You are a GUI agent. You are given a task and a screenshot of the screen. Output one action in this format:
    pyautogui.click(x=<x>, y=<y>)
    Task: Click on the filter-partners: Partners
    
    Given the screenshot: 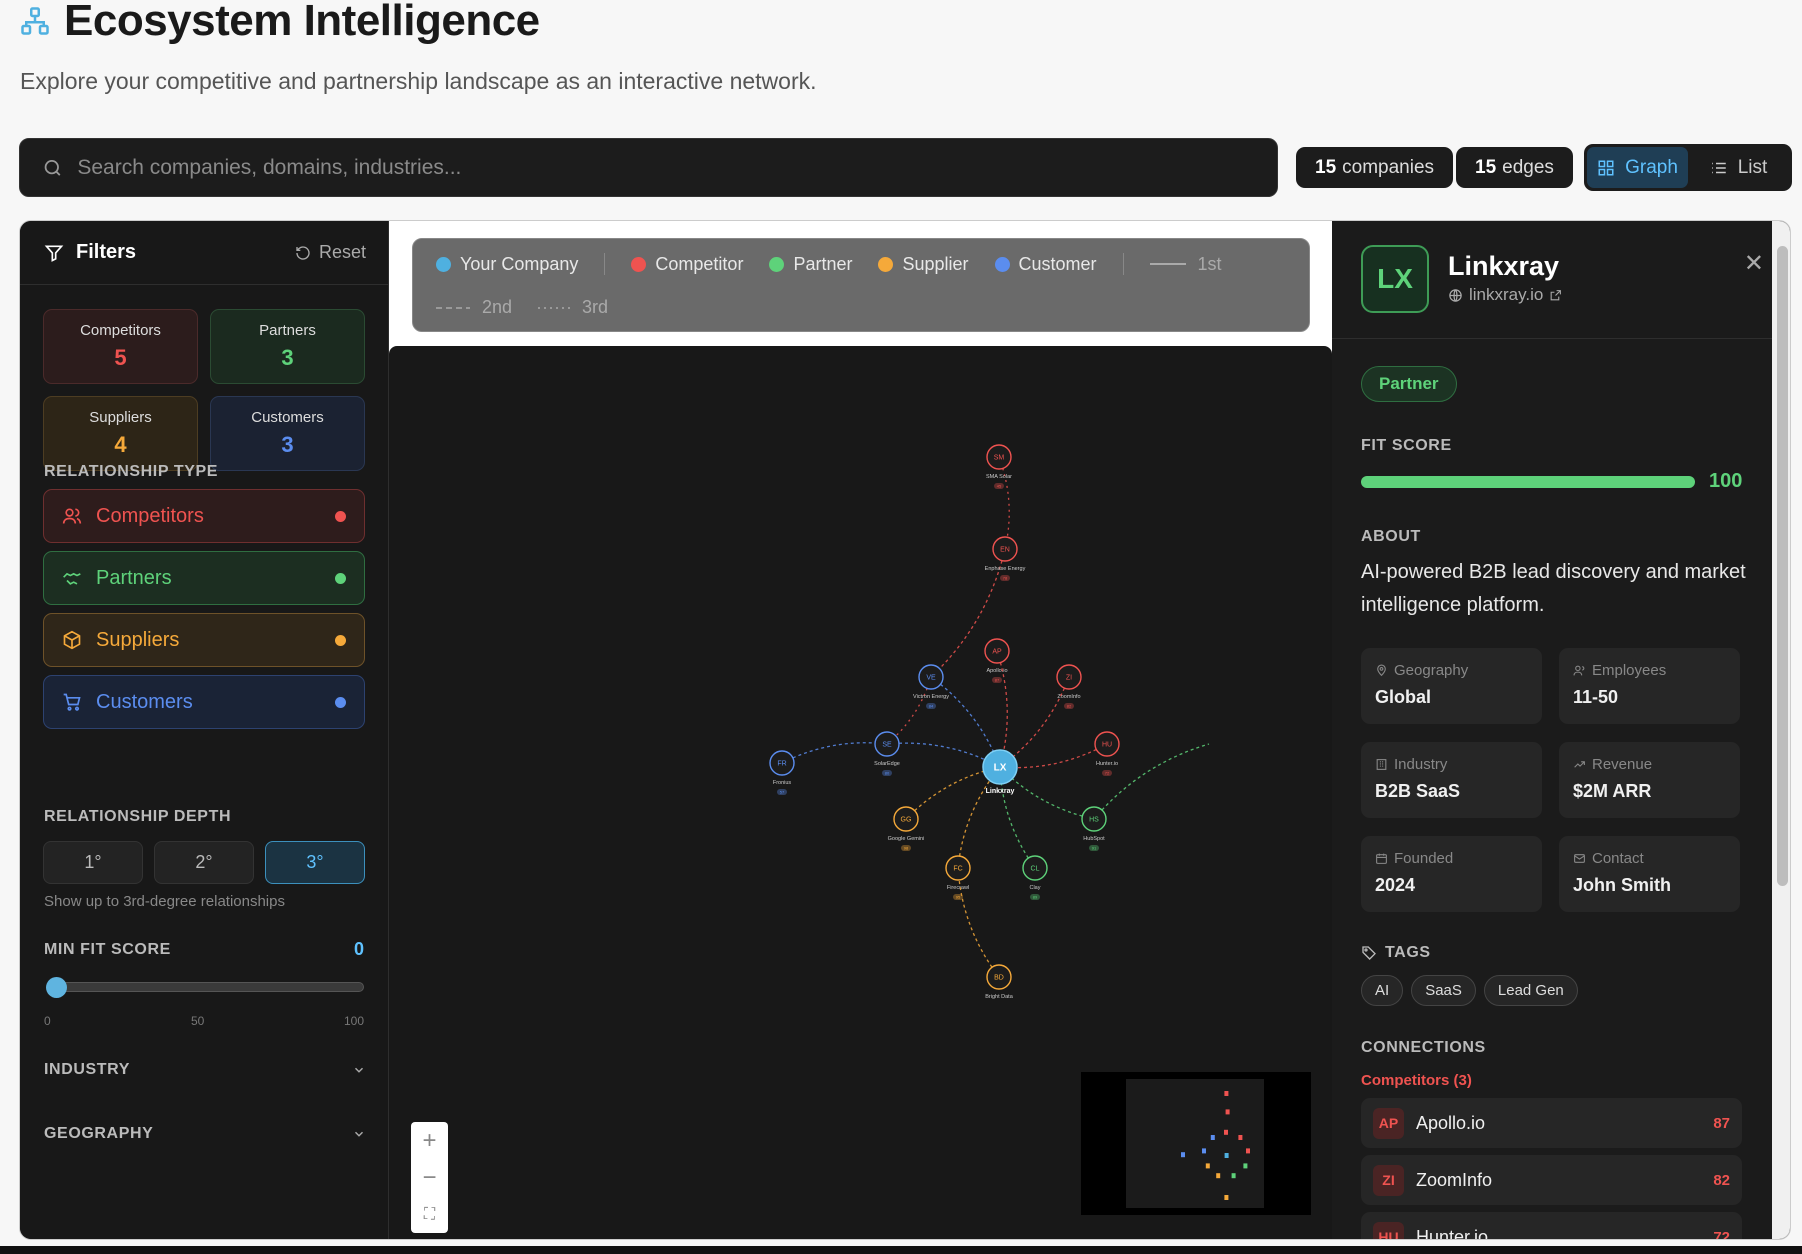 What is the action you would take?
    pyautogui.click(x=204, y=578)
    